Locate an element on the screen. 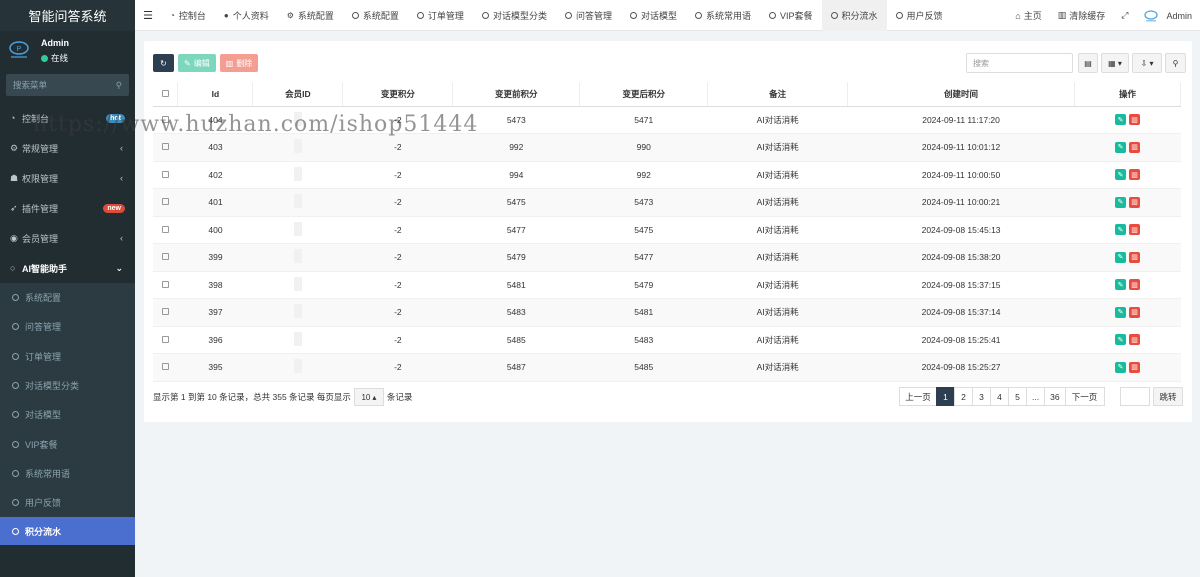  tab-points: 积分流水 is located at coordinates (854, 15).